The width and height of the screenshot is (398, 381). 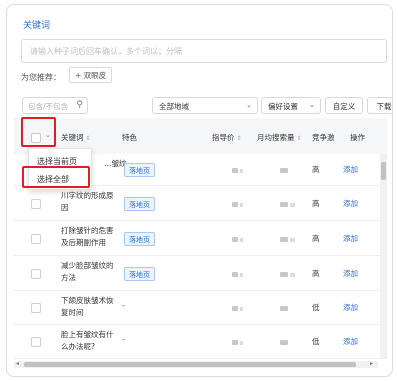 I want to click on scroll-left-icon: ◂, so click(x=17, y=363).